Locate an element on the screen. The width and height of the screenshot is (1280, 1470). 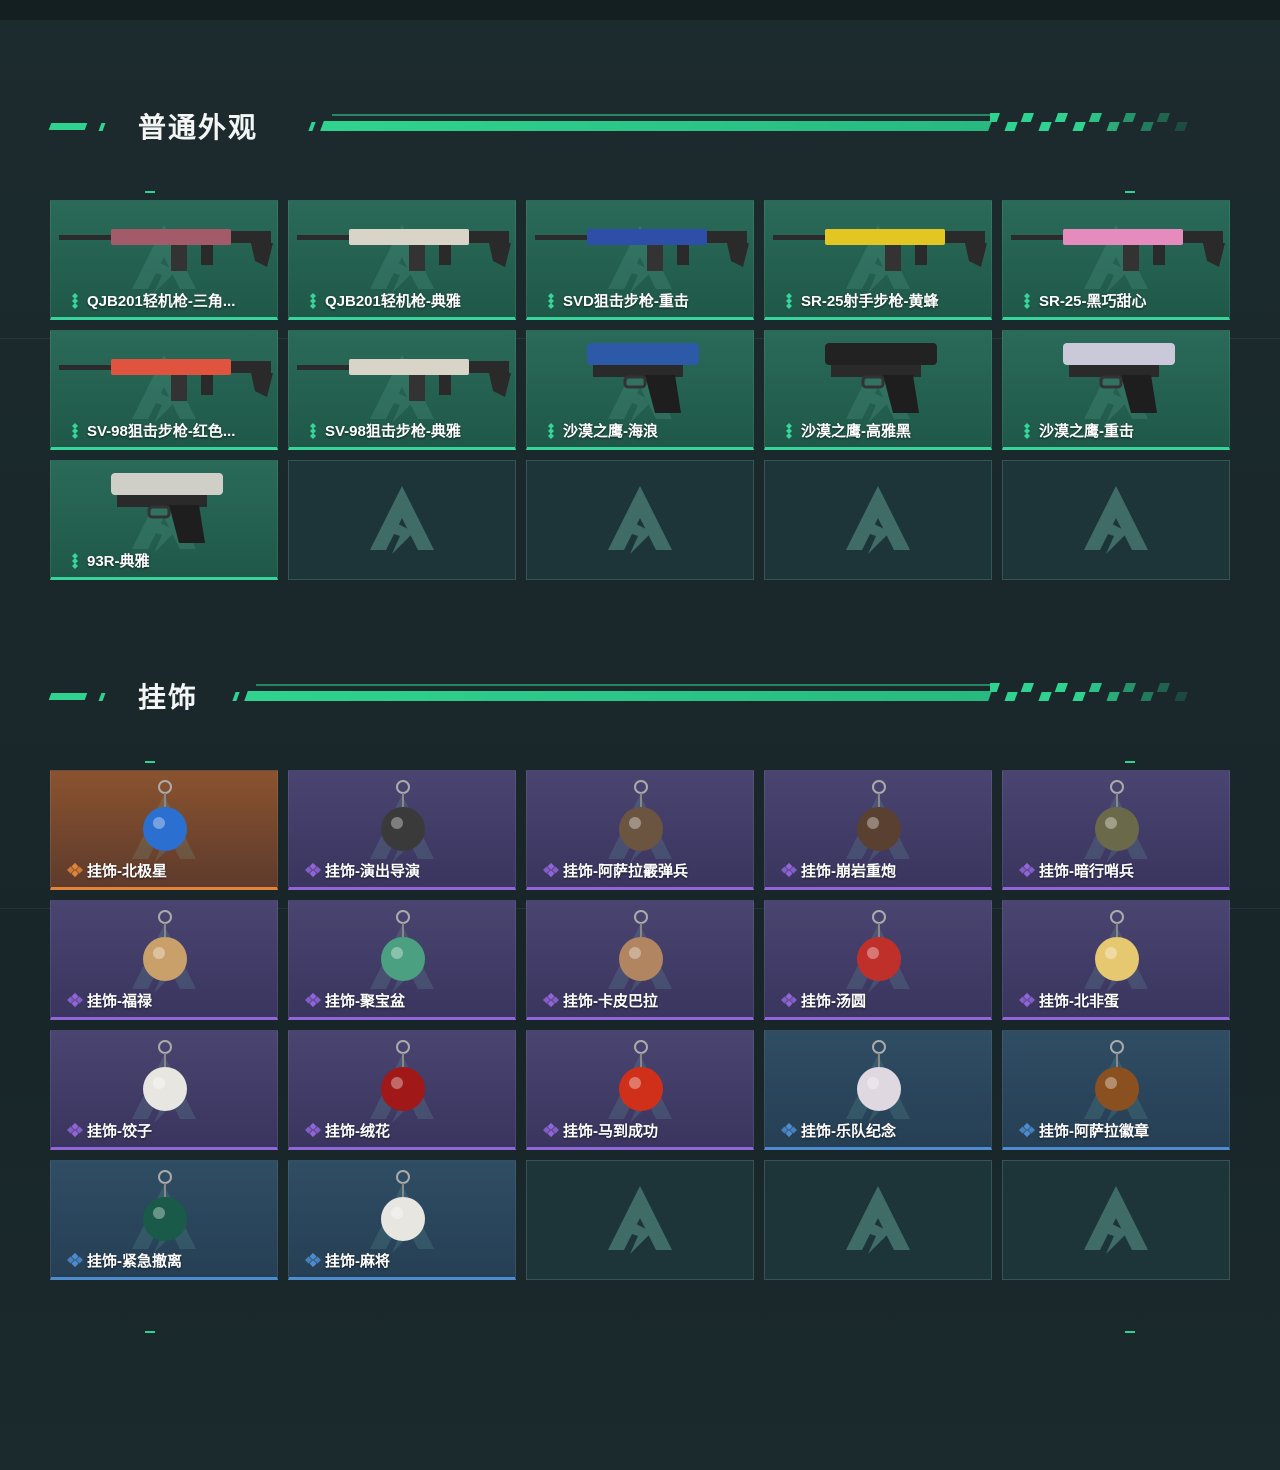
item-label: 挂饰-乐队纪念 is located at coordinates (838, 1130).